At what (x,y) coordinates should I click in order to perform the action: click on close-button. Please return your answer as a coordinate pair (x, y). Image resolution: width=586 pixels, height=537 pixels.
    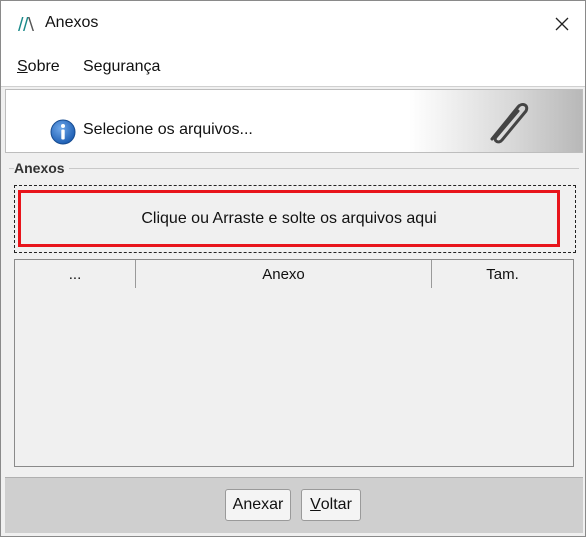
    Looking at the image, I should click on (562, 24).